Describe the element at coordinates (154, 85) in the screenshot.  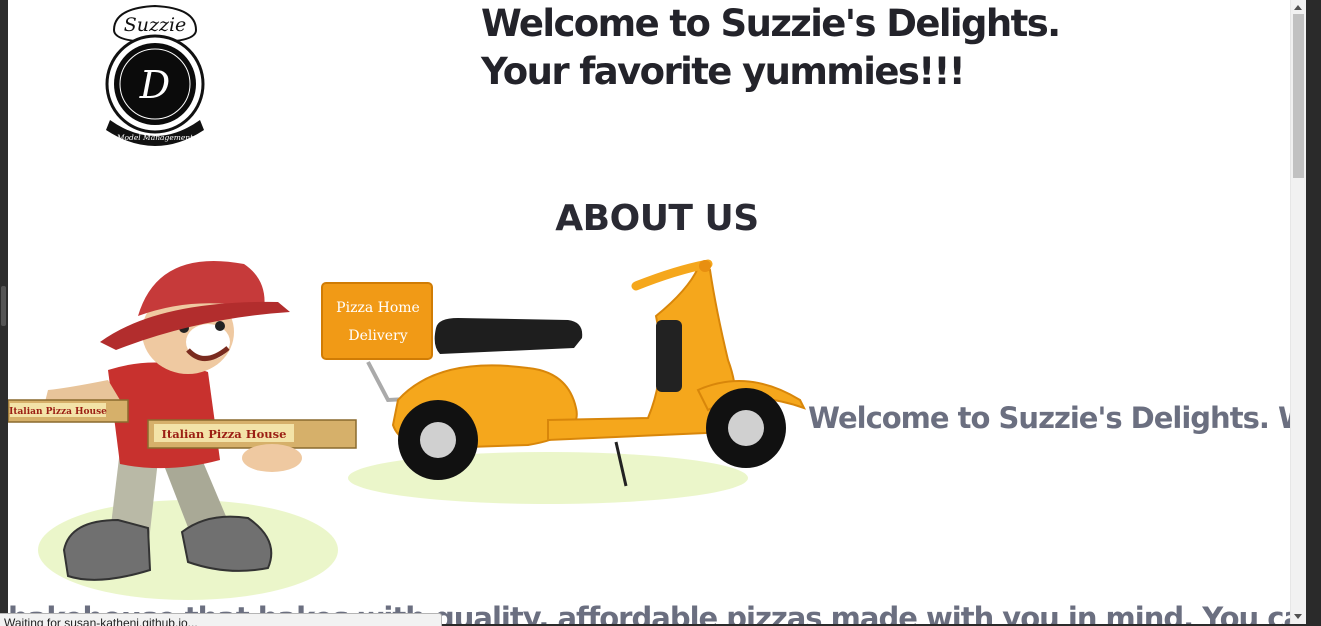
I see `logo-monogram: D` at that location.